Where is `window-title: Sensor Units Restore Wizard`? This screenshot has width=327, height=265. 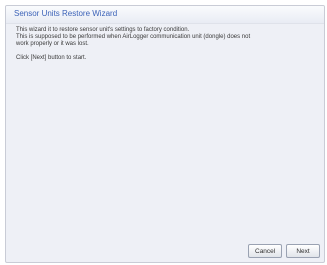
window-title: Sensor Units Restore Wizard is located at coordinates (66, 13).